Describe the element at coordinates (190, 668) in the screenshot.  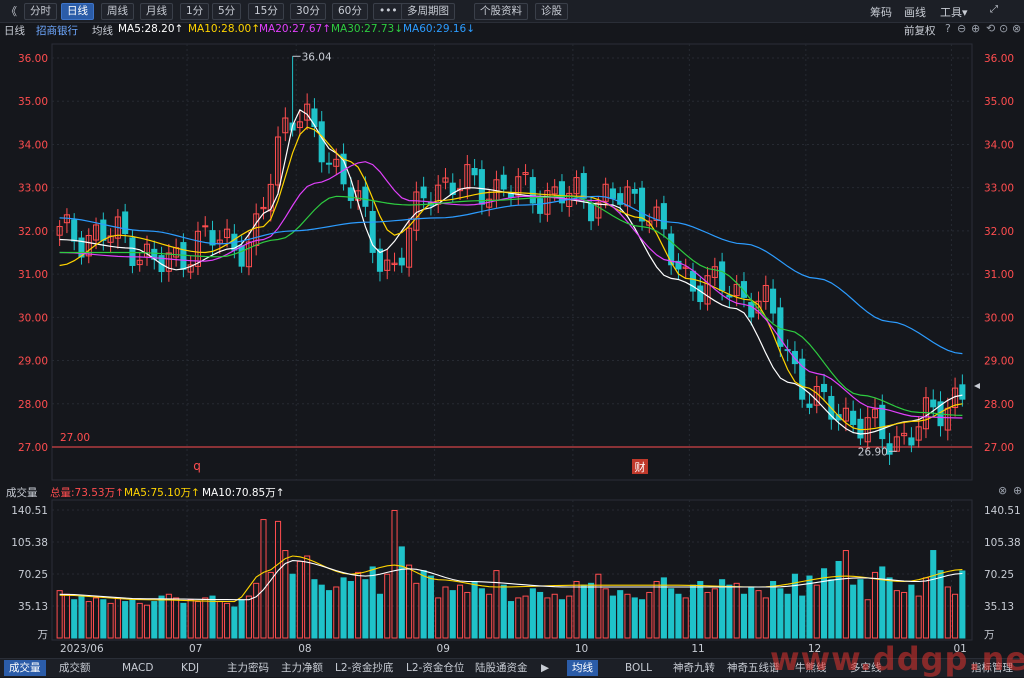
I see `ind-kdj: KDJ` at that location.